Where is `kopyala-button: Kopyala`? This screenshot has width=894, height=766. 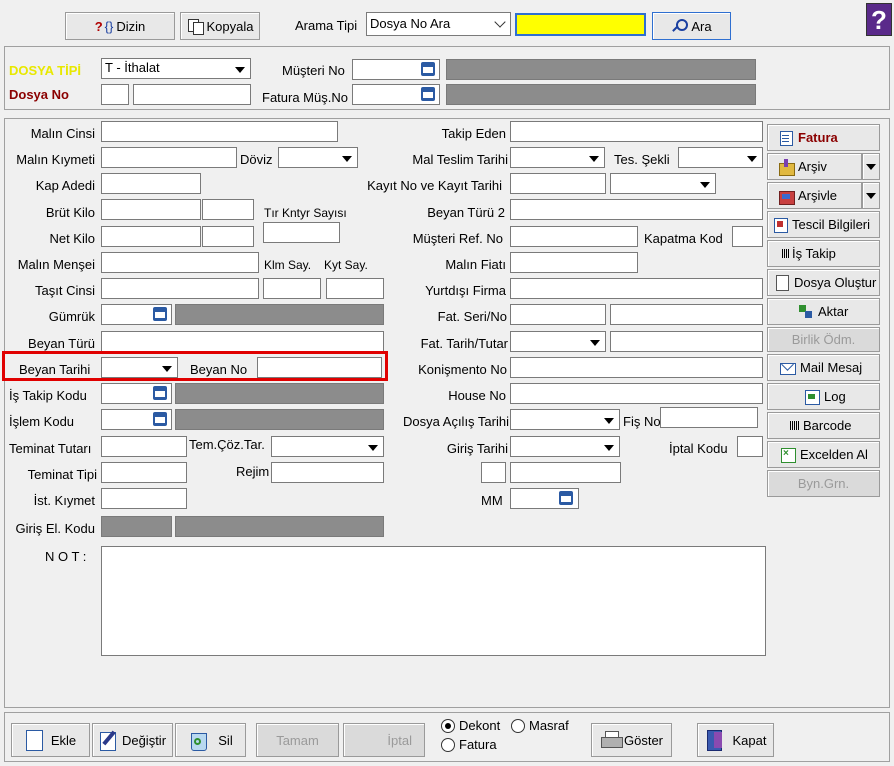
kopyala-button: Kopyala is located at coordinates (220, 26).